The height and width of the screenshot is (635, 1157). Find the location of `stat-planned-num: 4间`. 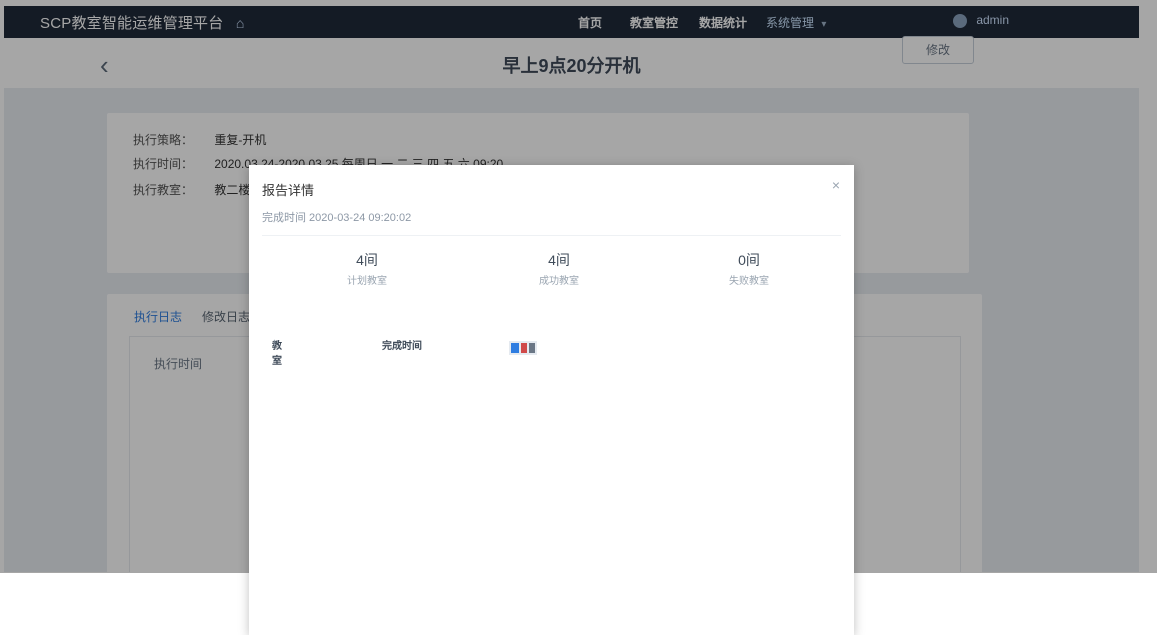

stat-planned-num: 4间 is located at coordinates (367, 260).